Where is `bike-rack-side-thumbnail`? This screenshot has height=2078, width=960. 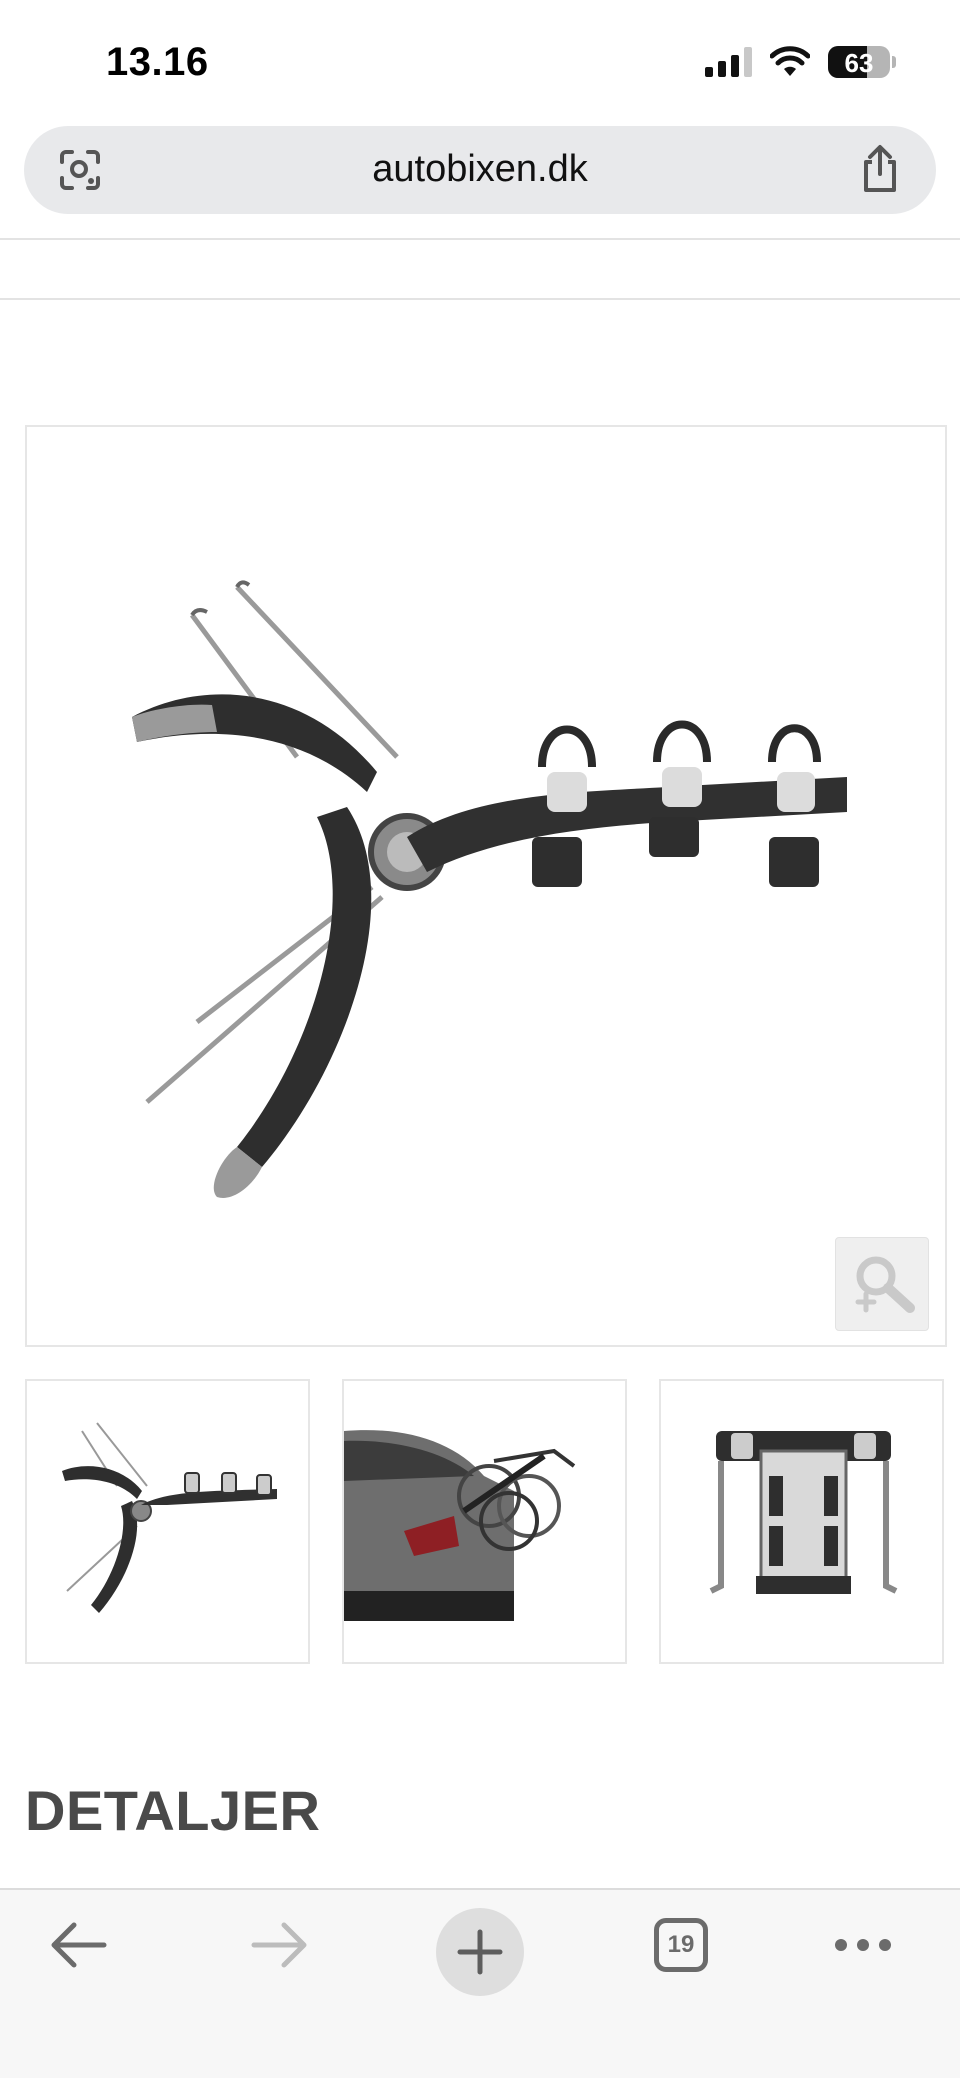
bike-rack-side-thumbnail is located at coordinates (169, 1517).